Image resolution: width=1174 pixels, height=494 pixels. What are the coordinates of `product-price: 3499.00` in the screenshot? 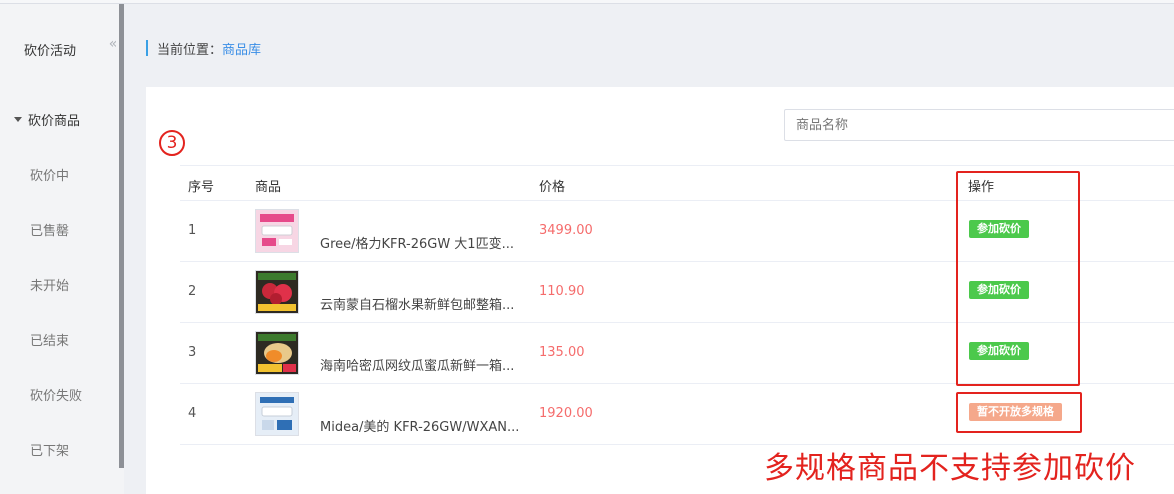 It's located at (566, 230).